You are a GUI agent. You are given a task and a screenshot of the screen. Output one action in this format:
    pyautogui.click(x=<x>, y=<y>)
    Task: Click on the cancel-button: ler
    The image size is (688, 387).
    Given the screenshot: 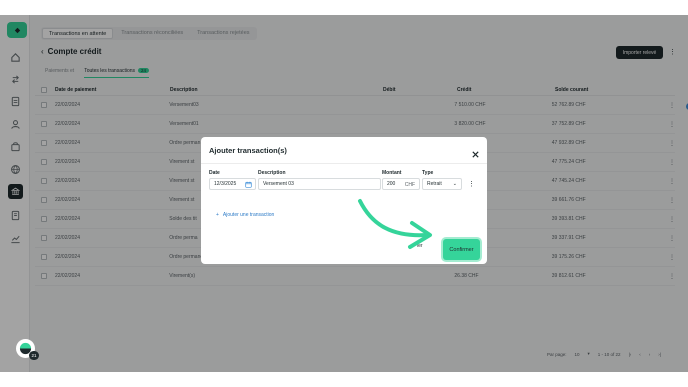 What is the action you would take?
    pyautogui.click(x=420, y=246)
    